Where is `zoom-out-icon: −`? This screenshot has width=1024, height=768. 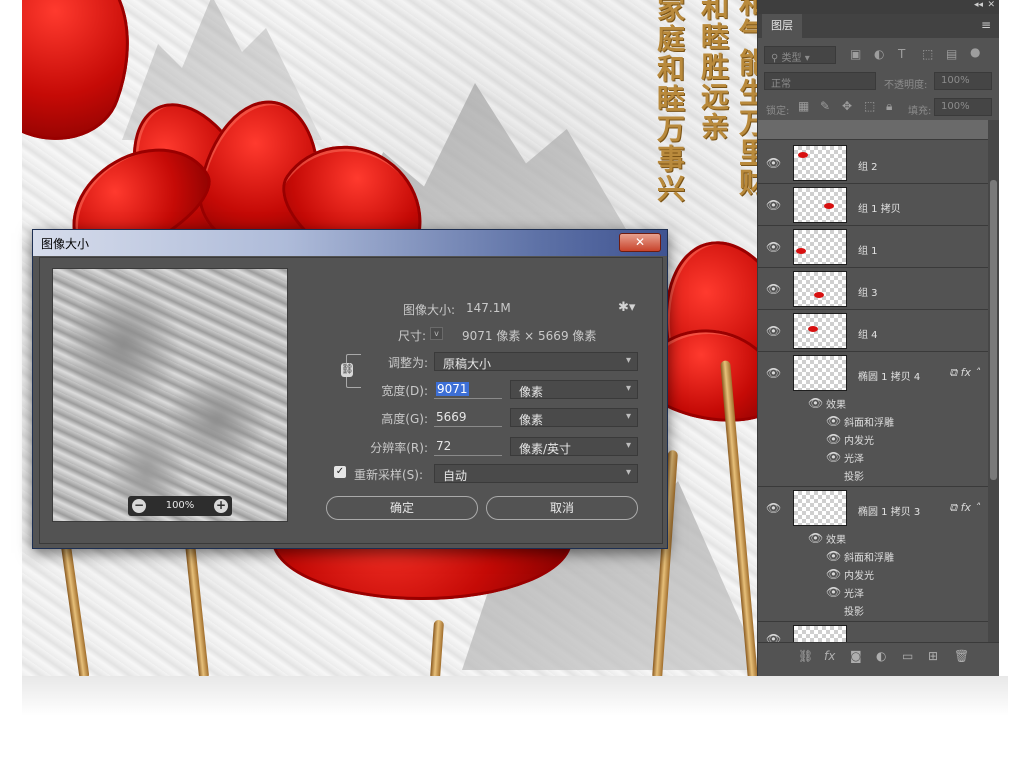 zoom-out-icon: − is located at coordinates (139, 506).